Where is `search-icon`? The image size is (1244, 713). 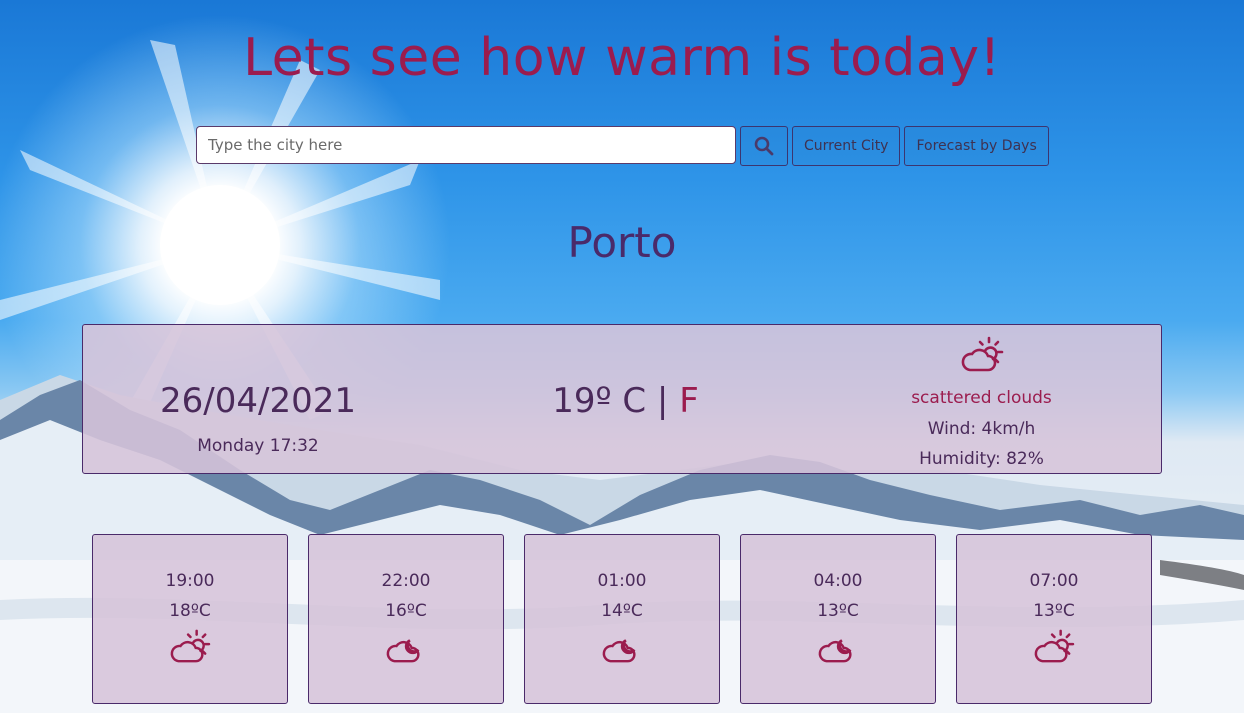
search-icon is located at coordinates (764, 146).